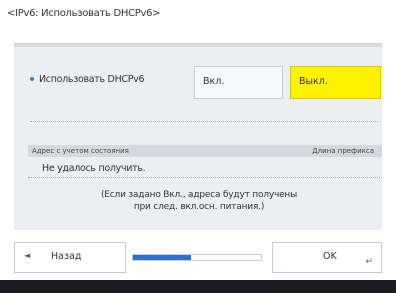 This screenshot has width=396, height=293. Describe the element at coordinates (32, 78) in the screenshot. I see `bullet-icon` at that location.